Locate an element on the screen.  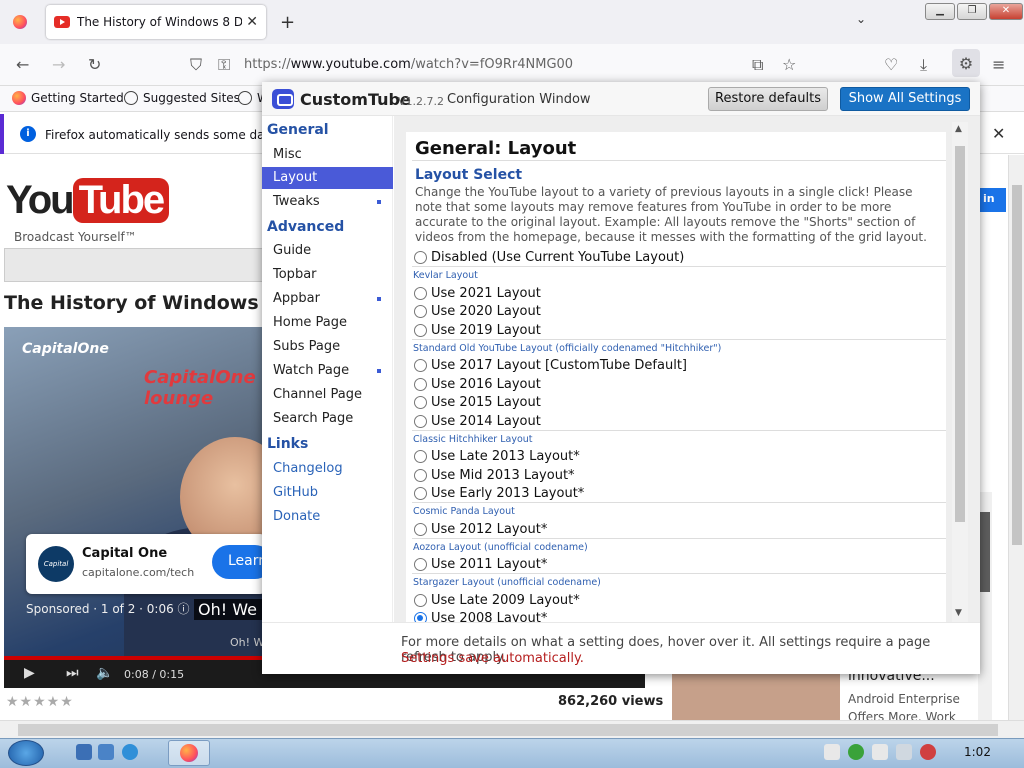
option-early-2013: Use Early 2013 Layout* is located at coordinates (499, 493).